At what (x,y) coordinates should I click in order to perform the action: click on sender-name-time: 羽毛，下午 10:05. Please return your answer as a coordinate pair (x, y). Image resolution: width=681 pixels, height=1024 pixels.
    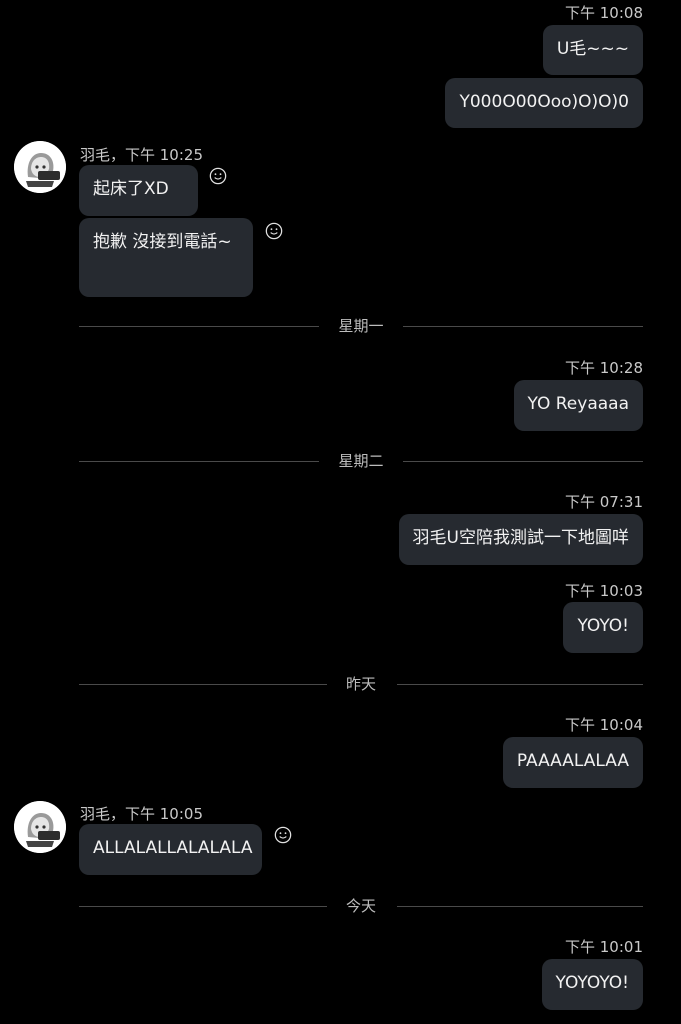
    Looking at the image, I should click on (141, 814).